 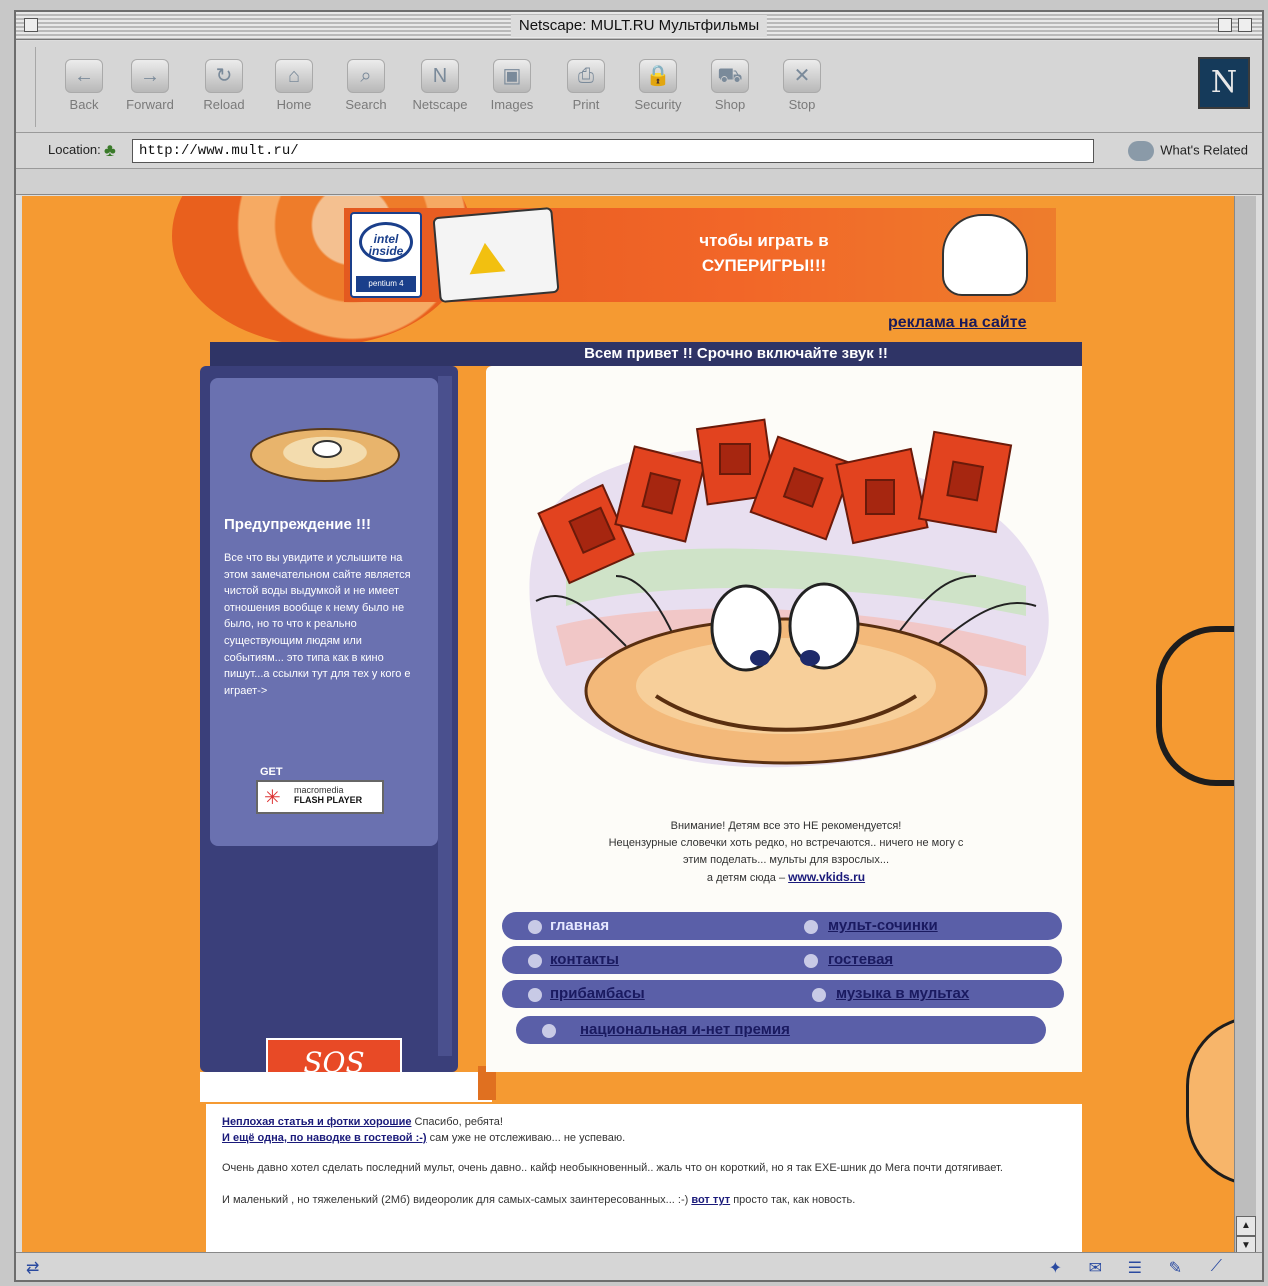 I want to click on cartoon-illustration, so click(x=789, y=593).